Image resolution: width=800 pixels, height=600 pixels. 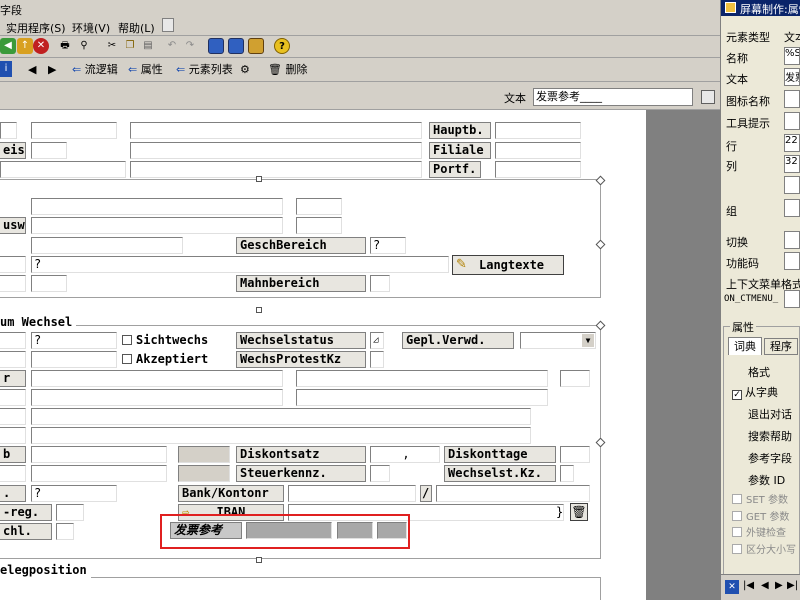 I want to click on element-list-button: ⇐ 元素列表, so click(x=204, y=70).